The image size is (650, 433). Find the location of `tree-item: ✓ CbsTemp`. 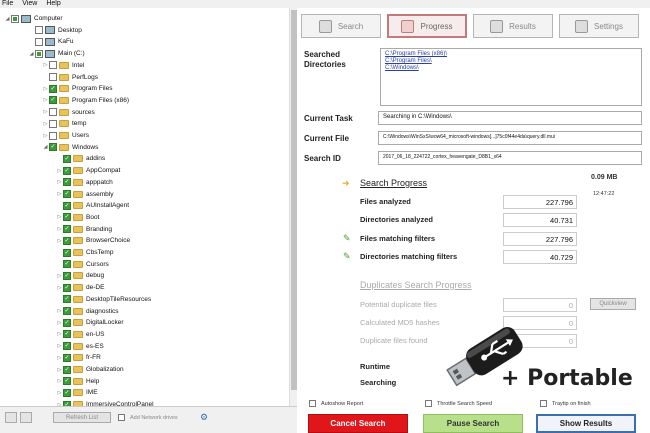

tree-item: ✓ CbsTemp is located at coordinates (84, 252).